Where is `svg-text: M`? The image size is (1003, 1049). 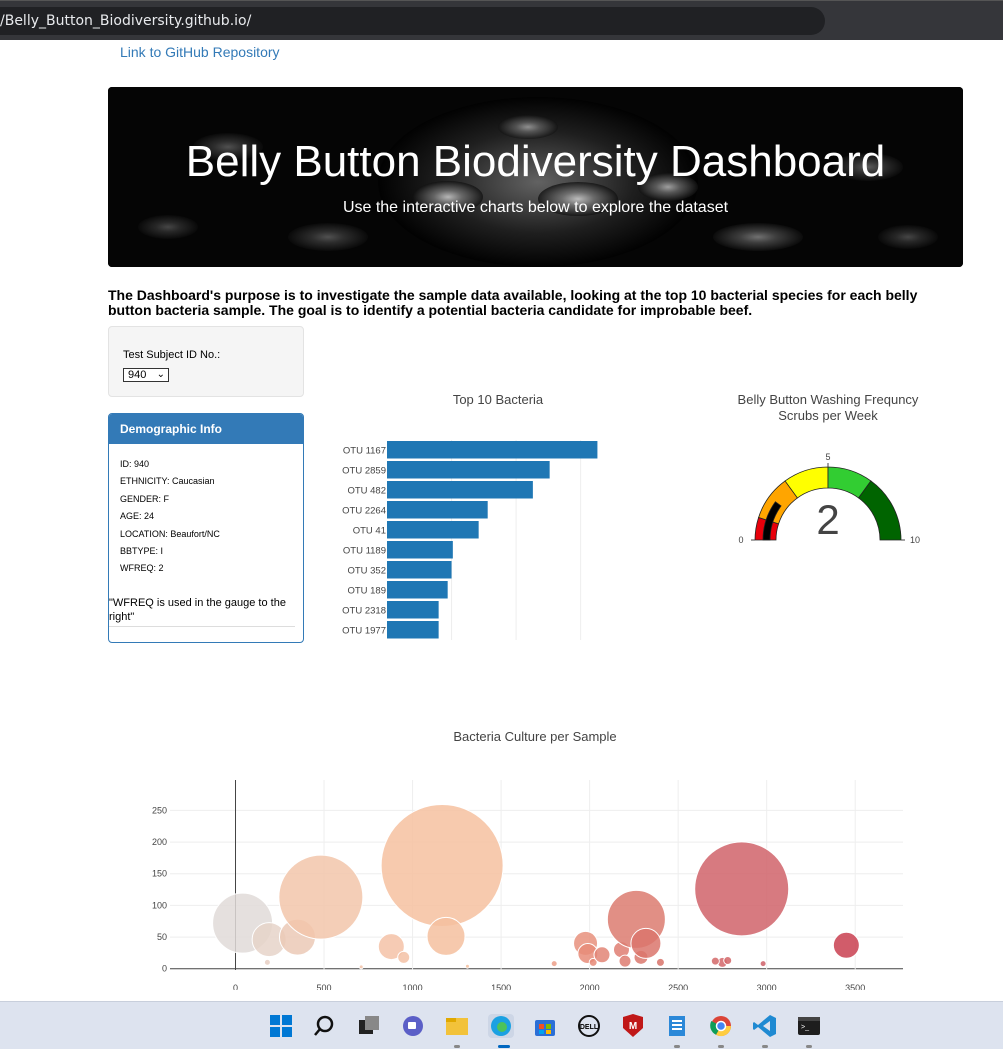
svg-text: M is located at coordinates (633, 1026).